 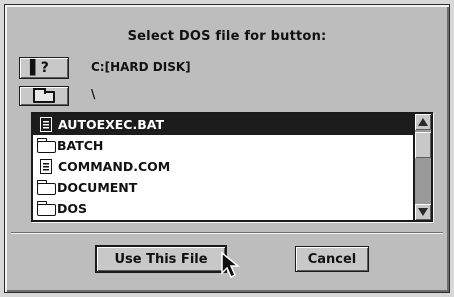 I want to click on list-item-batch: BATCH, so click(x=223, y=145).